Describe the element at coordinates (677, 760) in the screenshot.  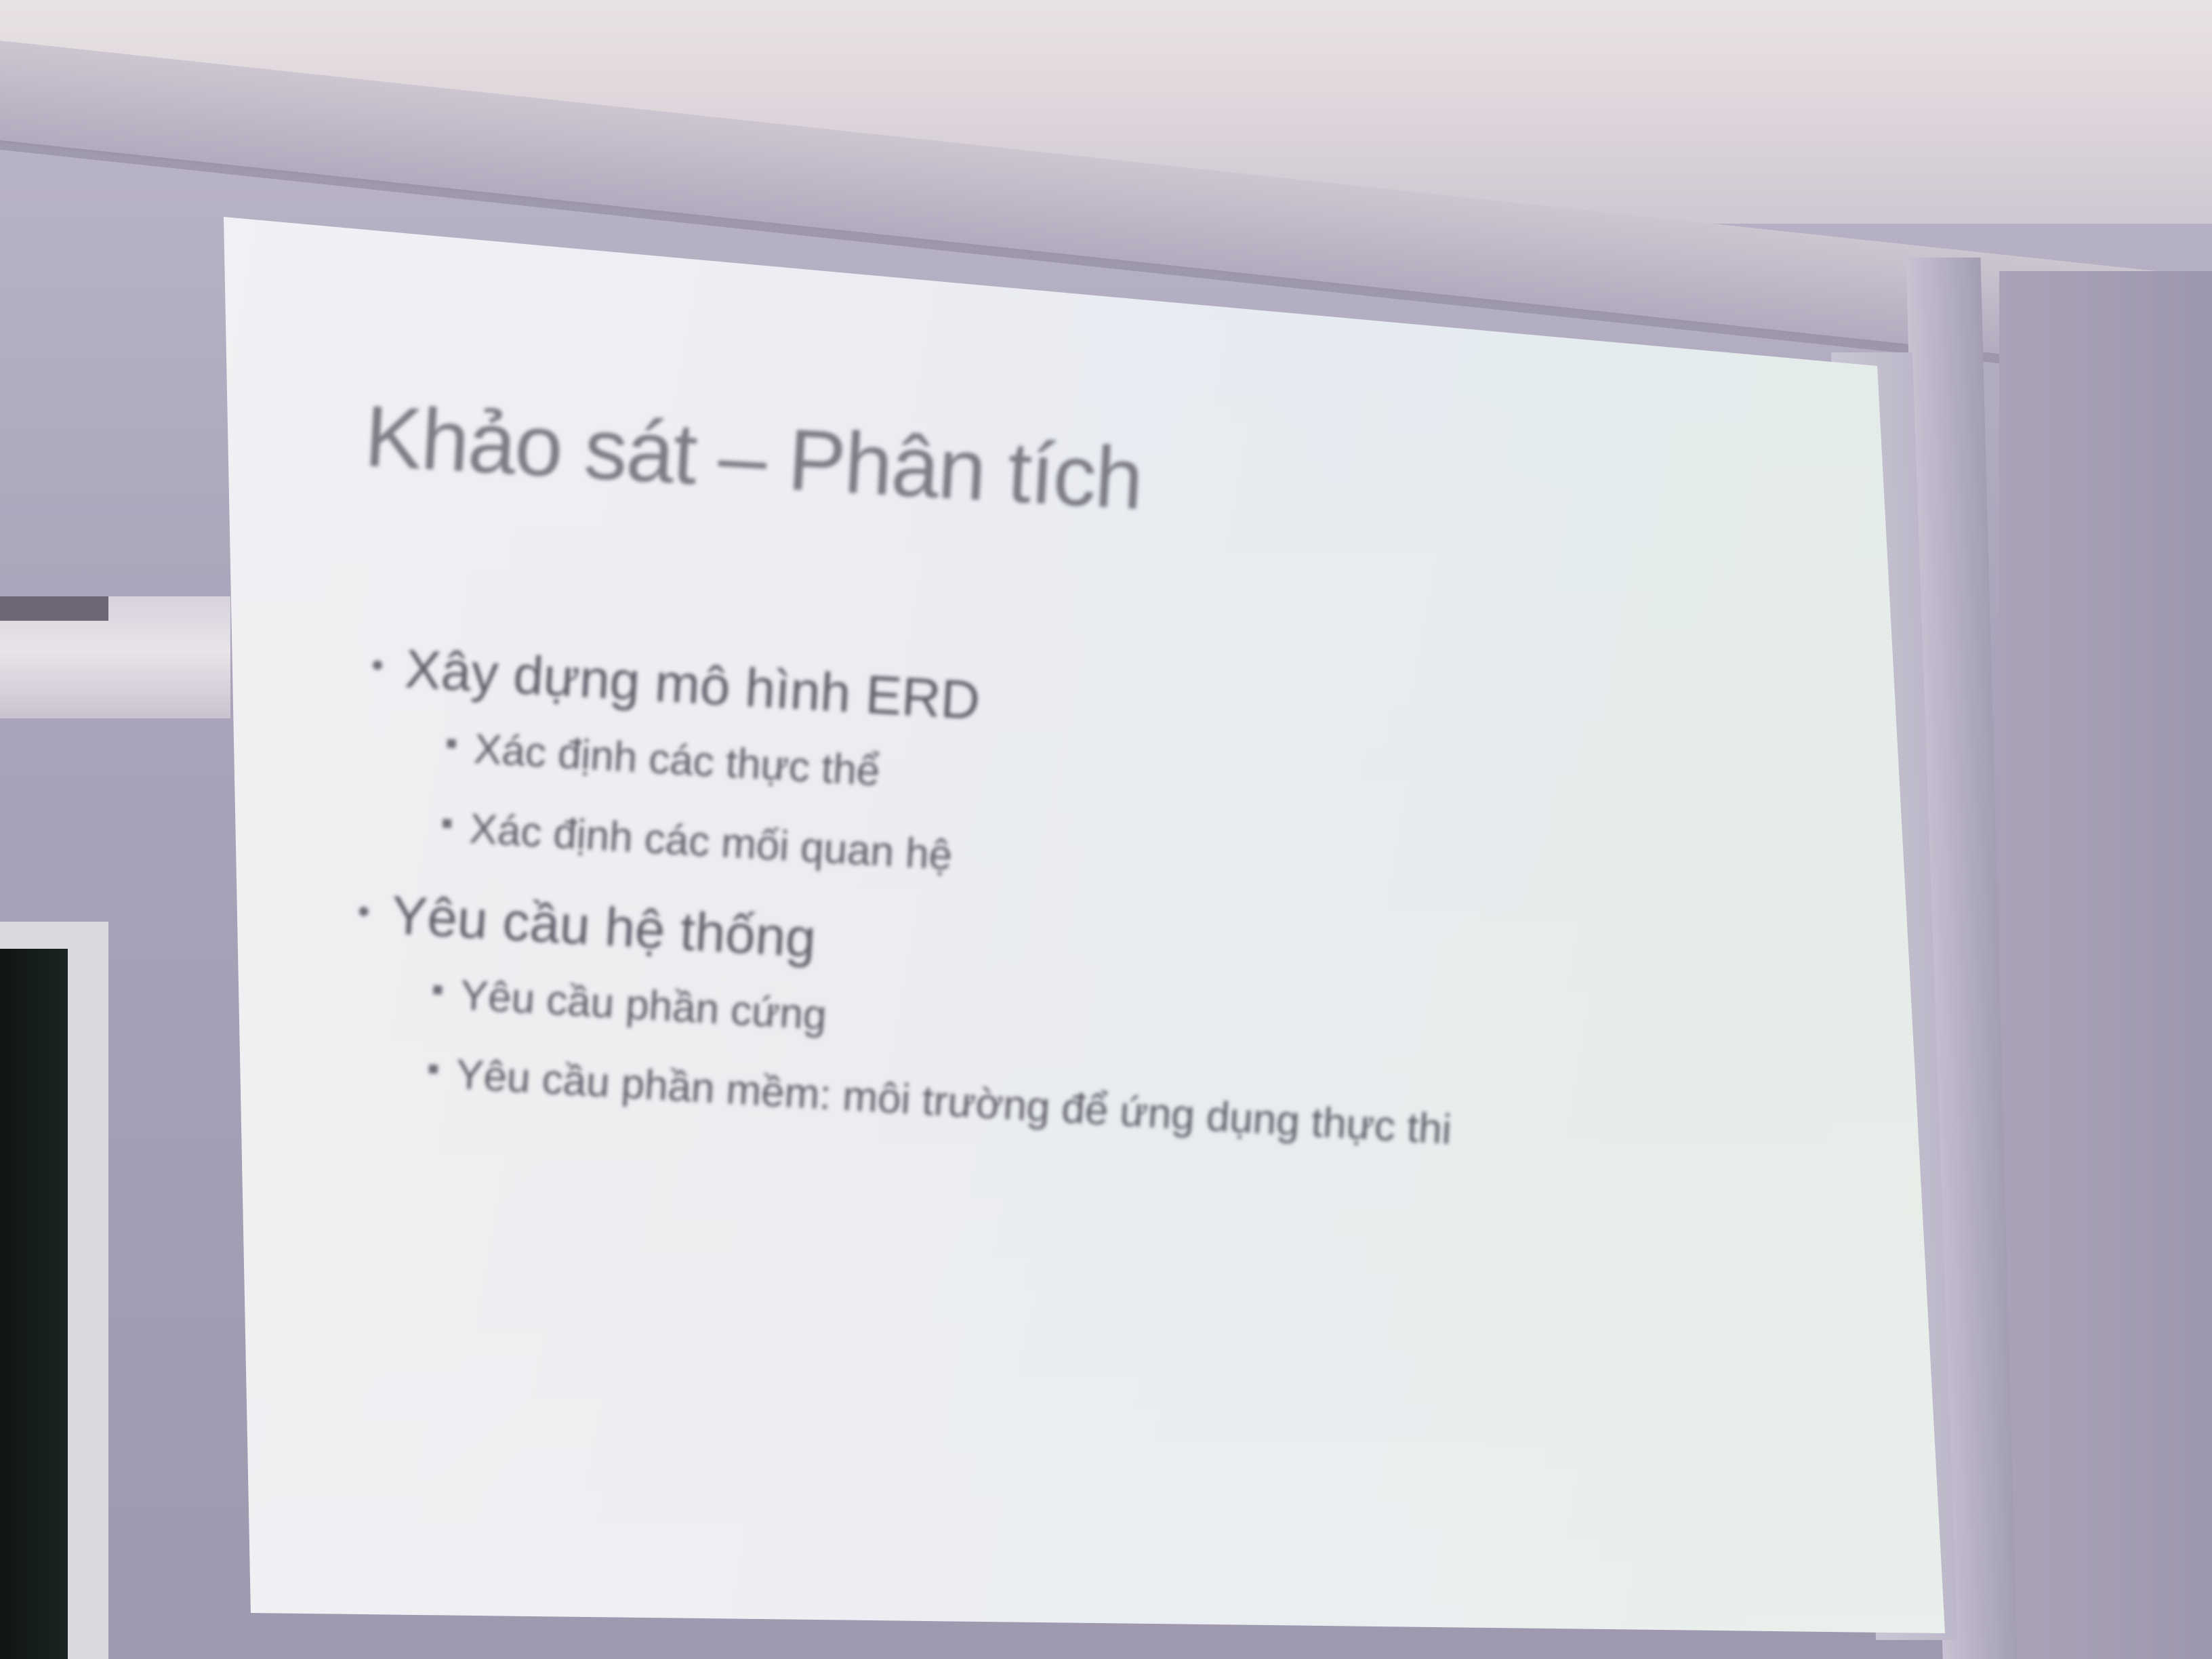
I see `sub-bullet-text: Xác định các thực thể` at that location.